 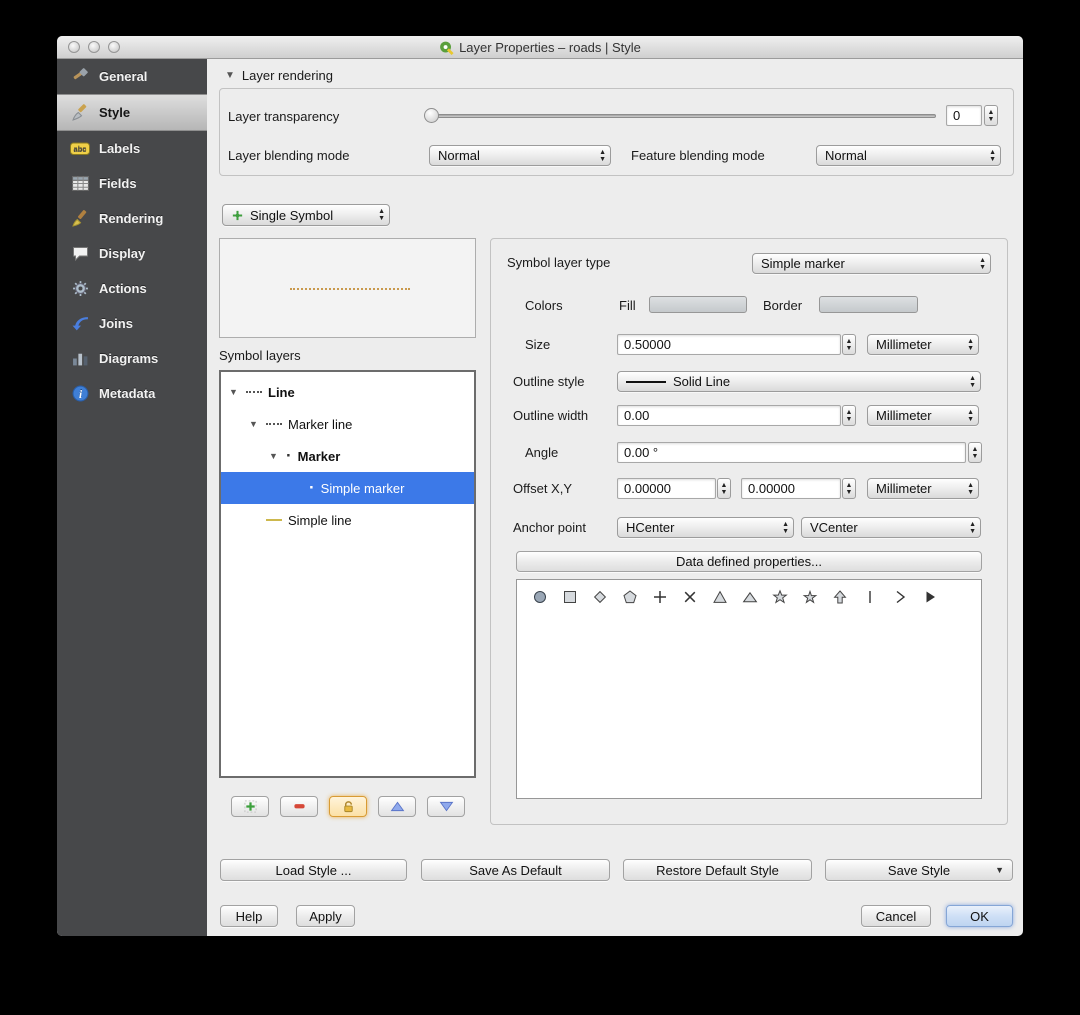 What do you see at coordinates (849, 415) in the screenshot?
I see `outline-width-stepper: ▲ ▼` at bounding box center [849, 415].